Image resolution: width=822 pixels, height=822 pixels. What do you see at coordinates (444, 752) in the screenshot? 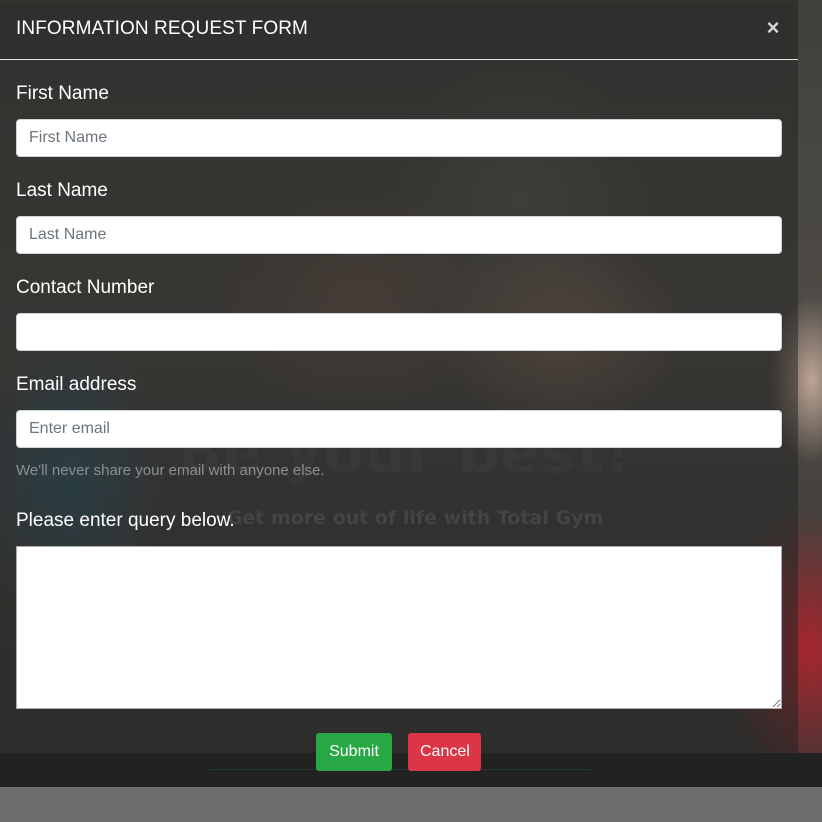
I see `cancel-button: Cancel` at bounding box center [444, 752].